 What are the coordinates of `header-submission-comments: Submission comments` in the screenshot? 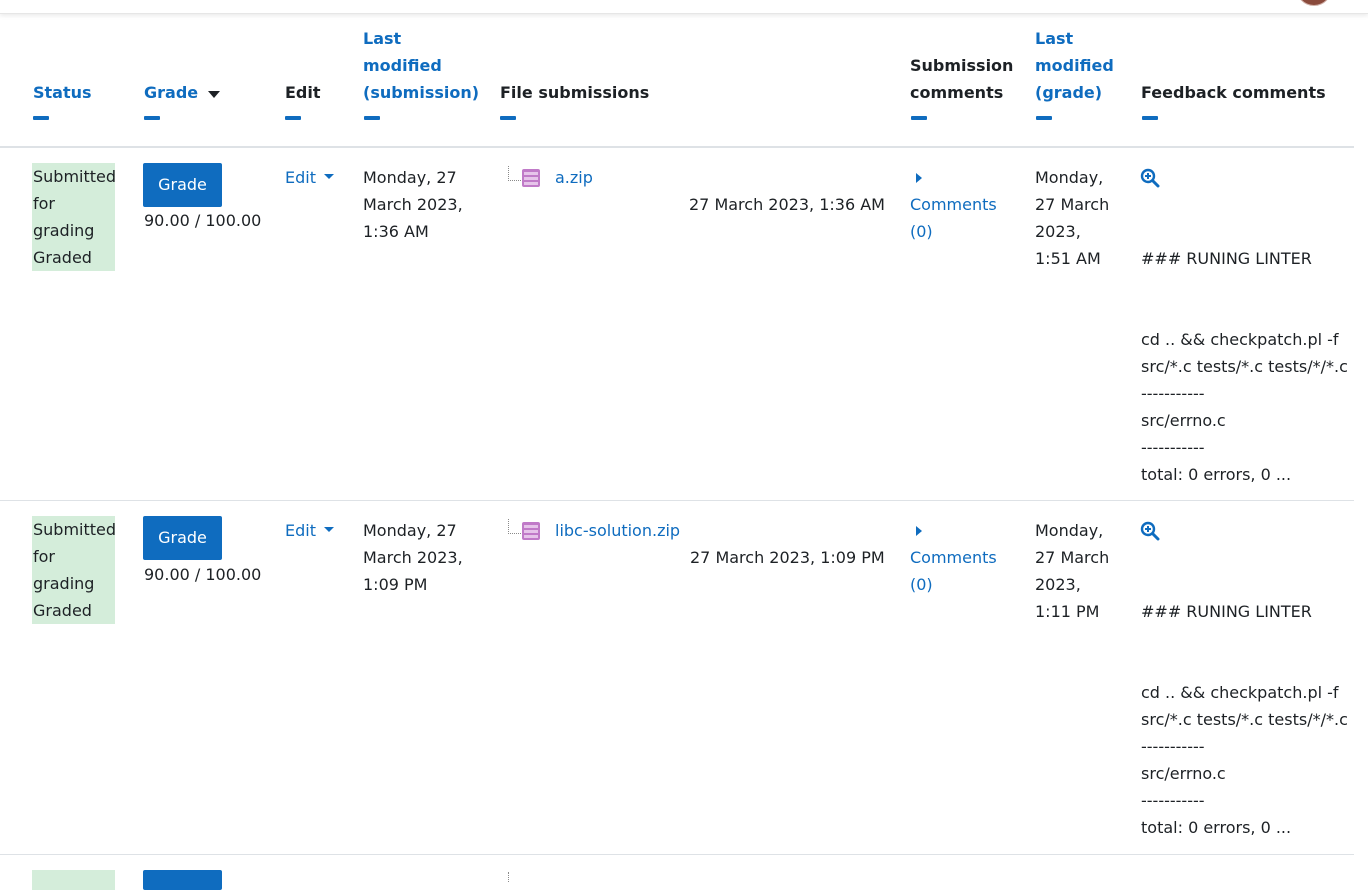 It's located at (961, 79).